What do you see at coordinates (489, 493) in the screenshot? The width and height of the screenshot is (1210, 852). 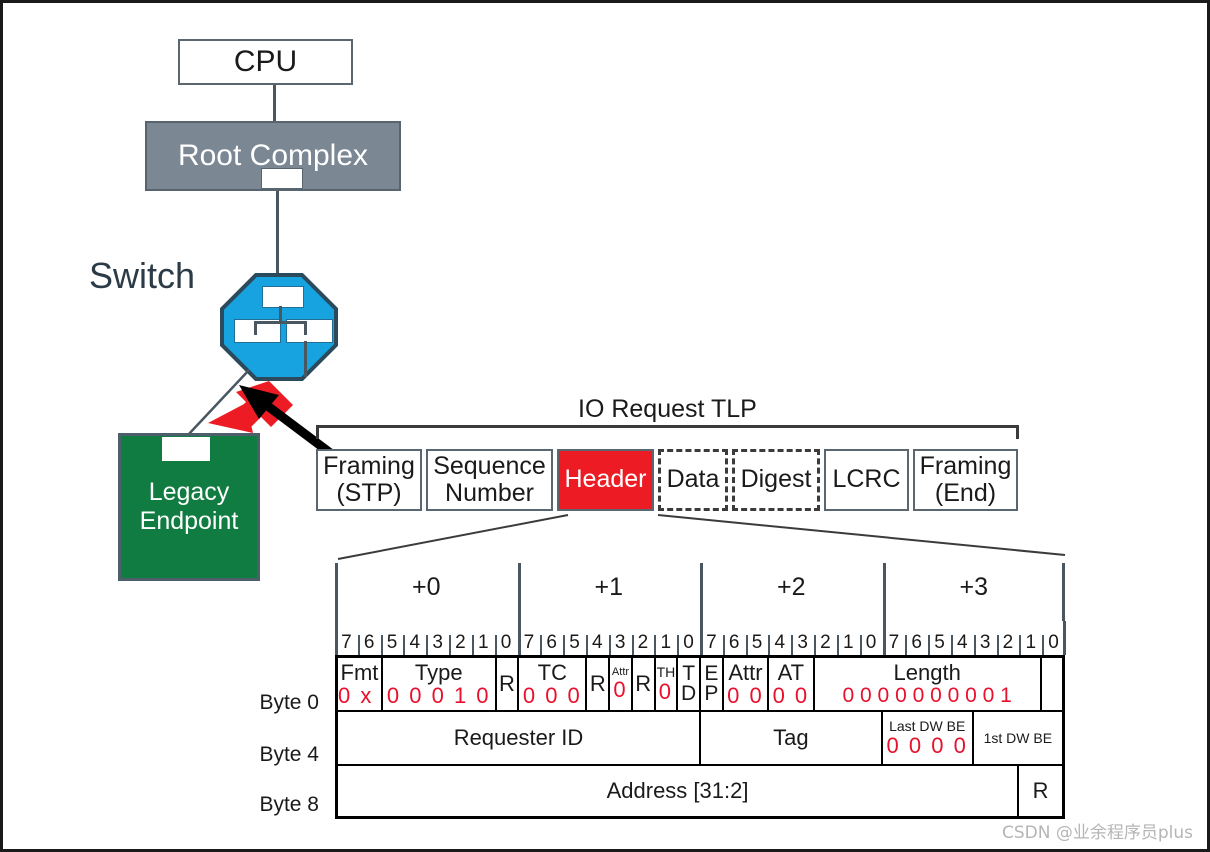 I see `tlp-box-sublabel: Number` at bounding box center [489, 493].